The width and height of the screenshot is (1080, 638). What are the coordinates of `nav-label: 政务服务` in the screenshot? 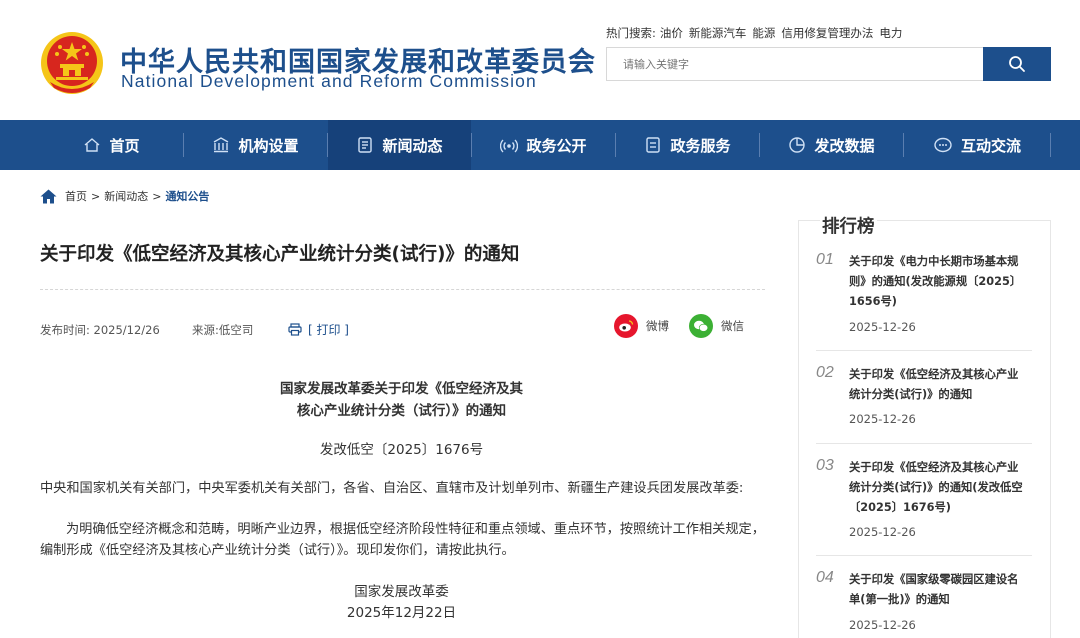 It's located at (700, 145).